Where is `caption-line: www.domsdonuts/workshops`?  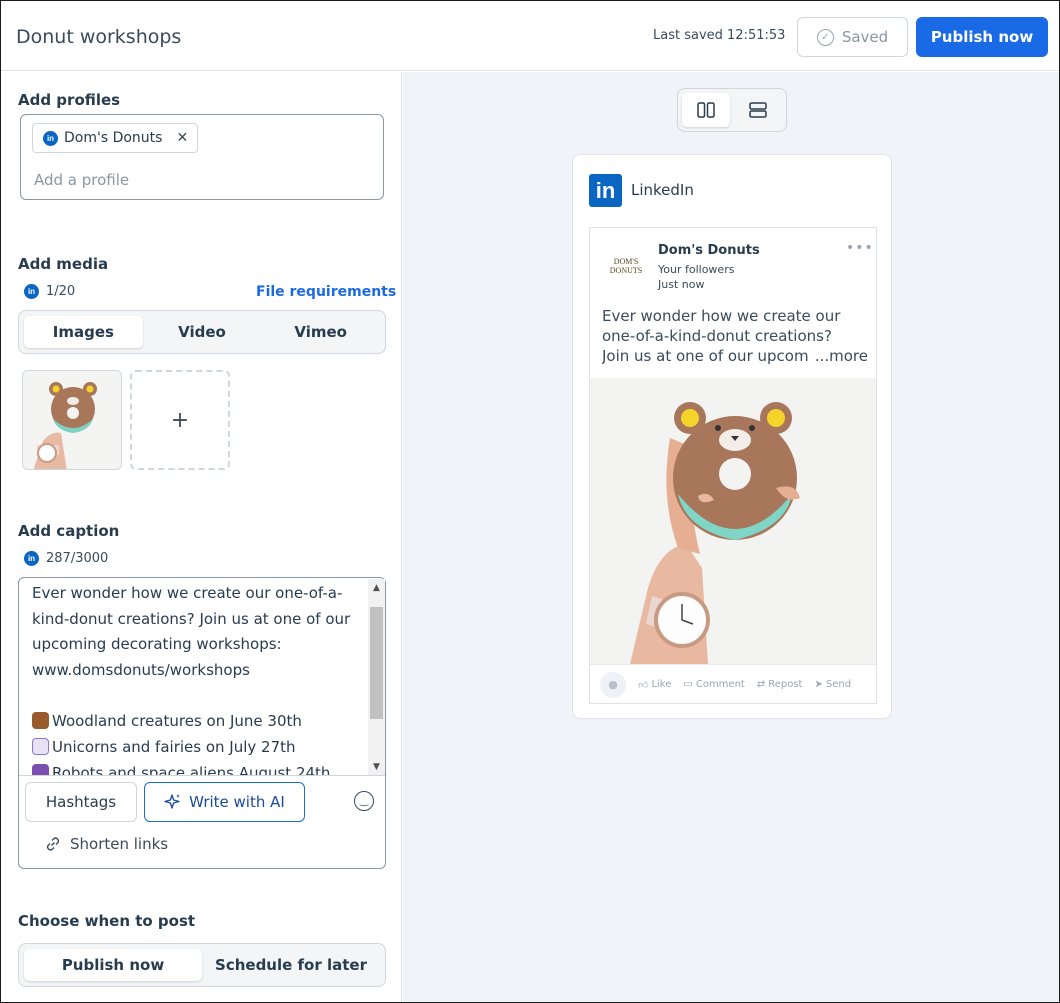
caption-line: www.domsdonuts/workshops is located at coordinates (141, 670).